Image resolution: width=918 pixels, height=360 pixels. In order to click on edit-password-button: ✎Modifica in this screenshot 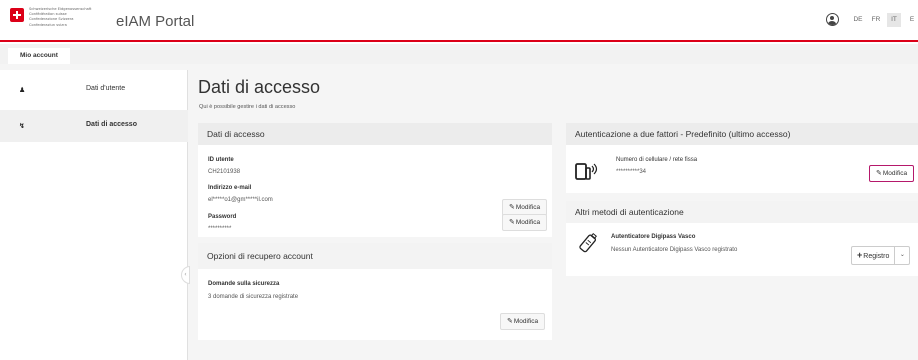, I will do `click(525, 222)`.